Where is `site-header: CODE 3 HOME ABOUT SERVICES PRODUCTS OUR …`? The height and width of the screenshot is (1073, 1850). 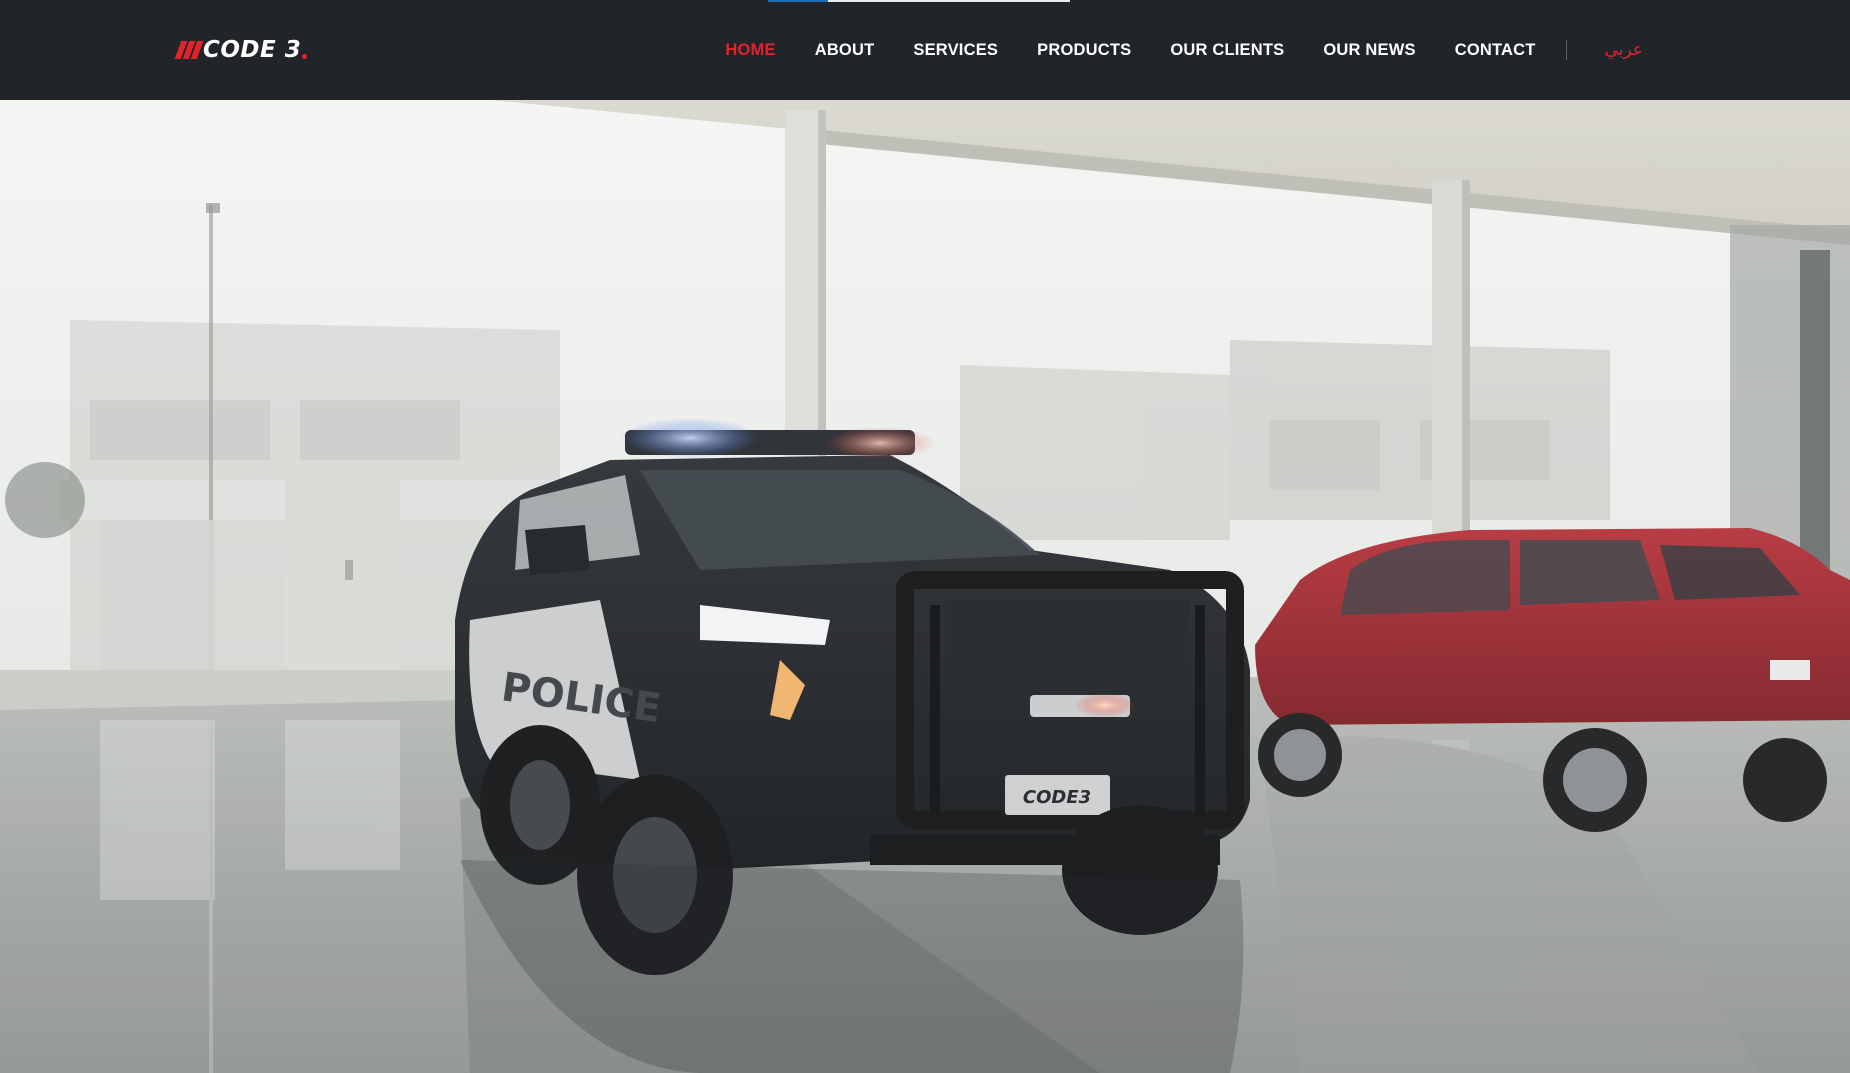 site-header: CODE 3 HOME ABOUT SERVICES PRODUCTS OUR … is located at coordinates (925, 50).